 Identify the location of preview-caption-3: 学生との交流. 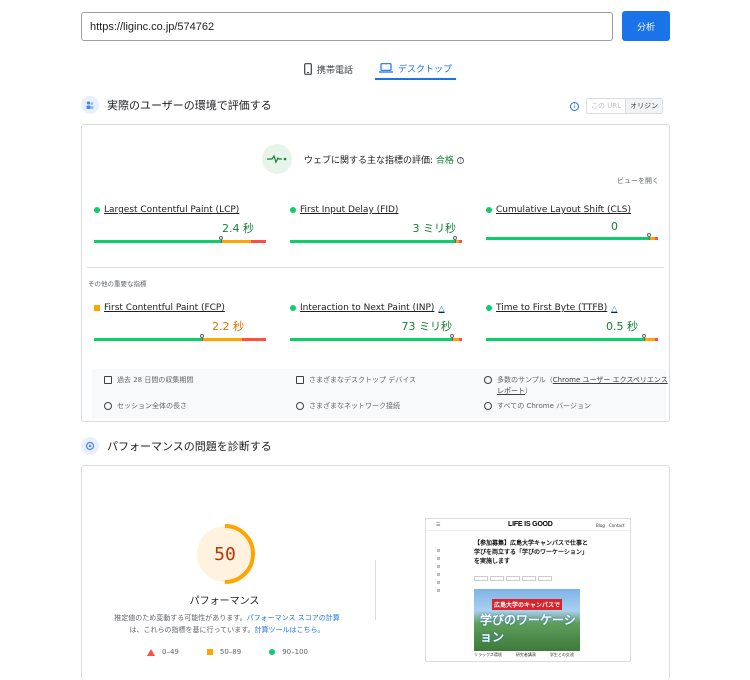
(561, 654).